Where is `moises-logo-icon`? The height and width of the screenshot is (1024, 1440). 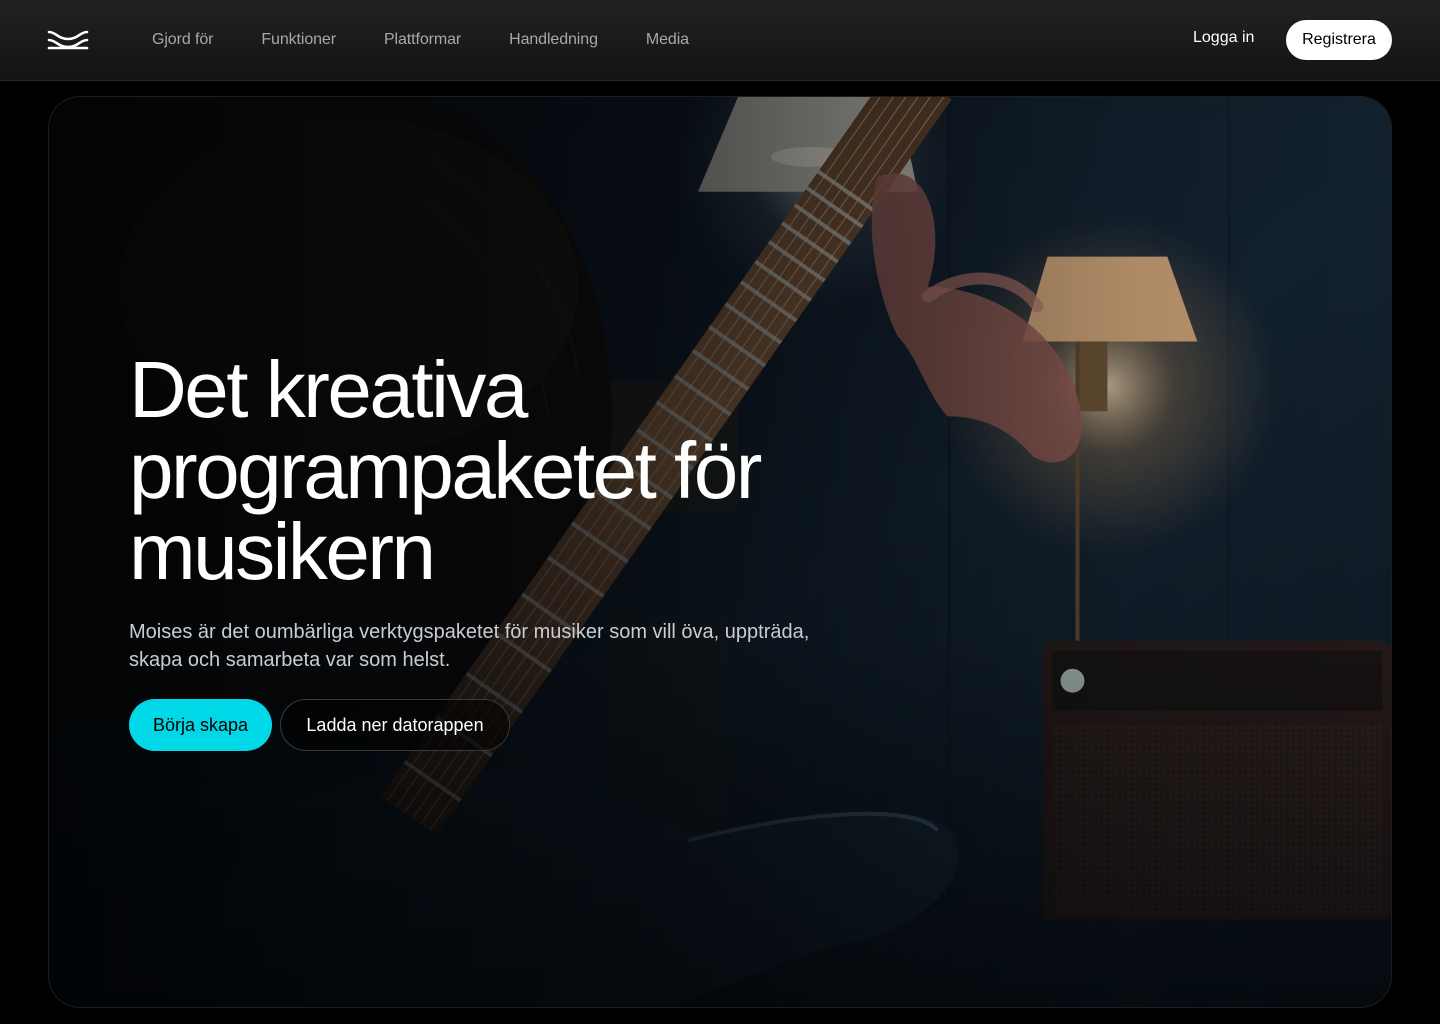
moises-logo-icon is located at coordinates (68, 40).